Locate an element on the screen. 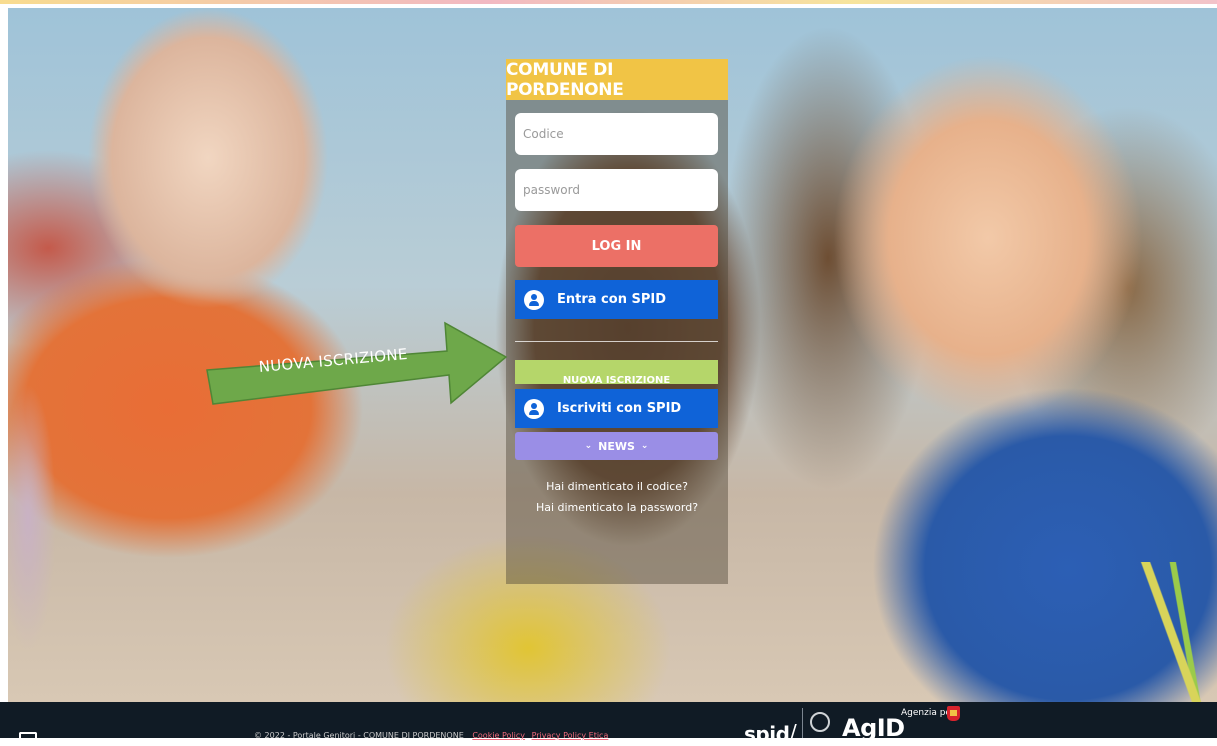 The height and width of the screenshot is (746, 1217). forgot-password-link: Hai dimenticato la password? is located at coordinates (617, 507).